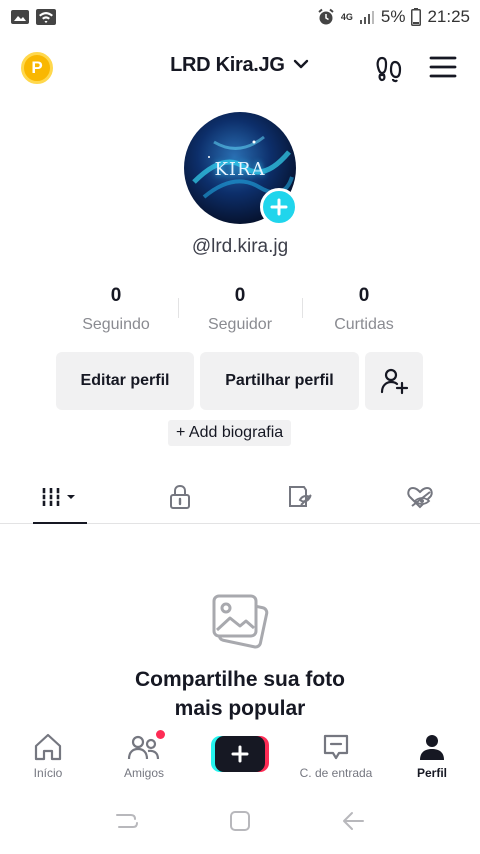 Image resolution: width=480 pixels, height=854 pixels. I want to click on share-profile-button: Partilhar perfil, so click(279, 381).